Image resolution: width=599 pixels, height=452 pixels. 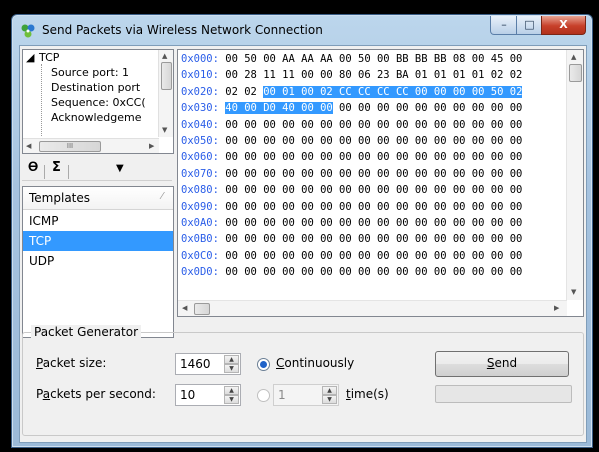 What do you see at coordinates (97, 168) in the screenshot?
I see `template-toolbar: 𝚹 Σ ▼` at bounding box center [97, 168].